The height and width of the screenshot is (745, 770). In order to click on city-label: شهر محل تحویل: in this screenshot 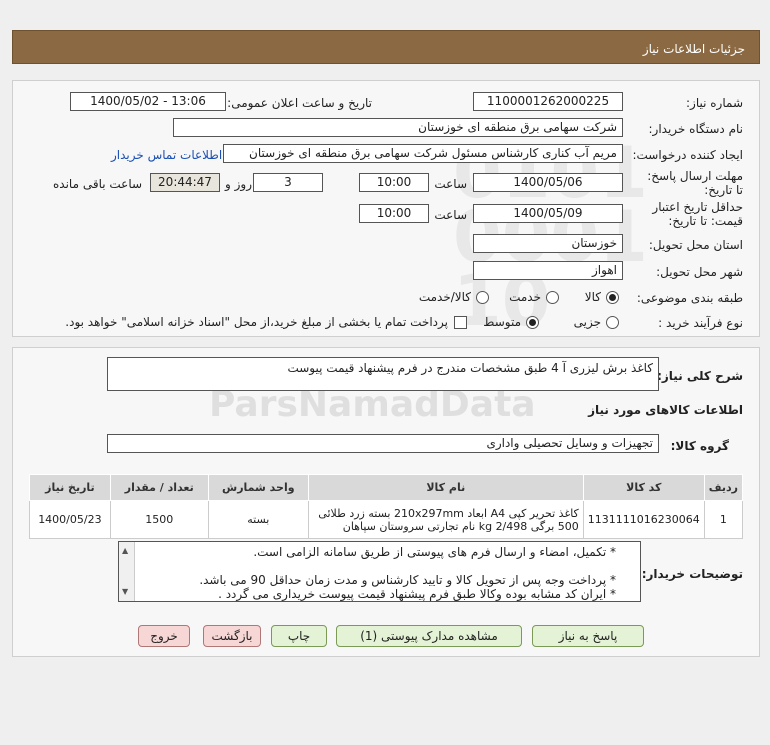, I will do `click(699, 272)`.